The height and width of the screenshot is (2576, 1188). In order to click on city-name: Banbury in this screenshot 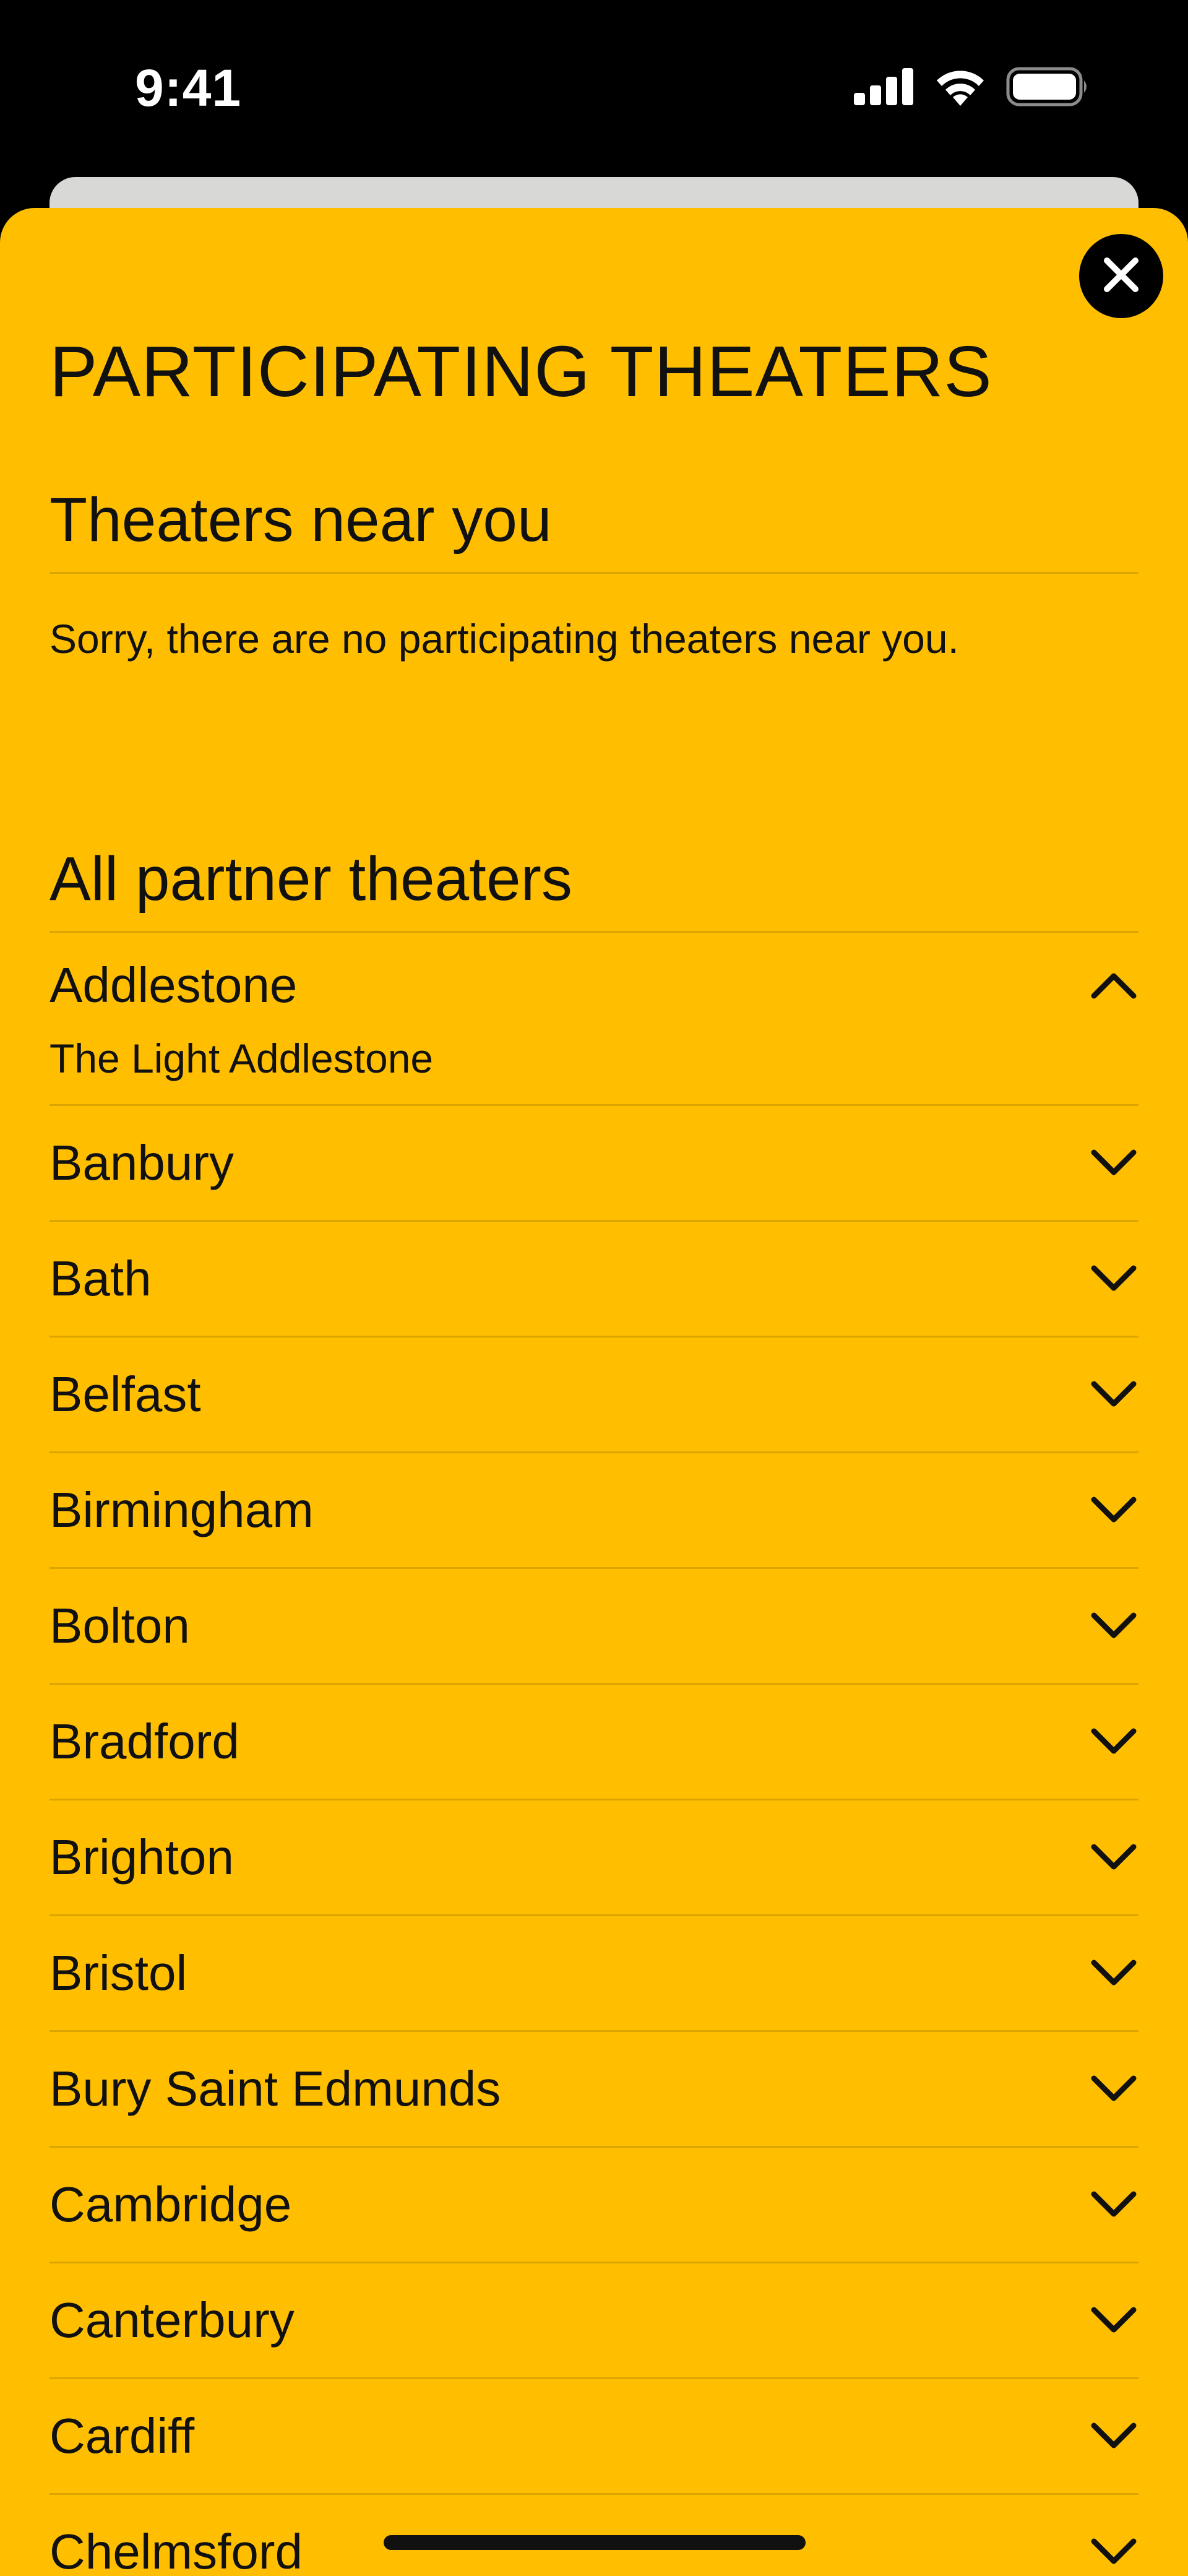, I will do `click(142, 1162)`.